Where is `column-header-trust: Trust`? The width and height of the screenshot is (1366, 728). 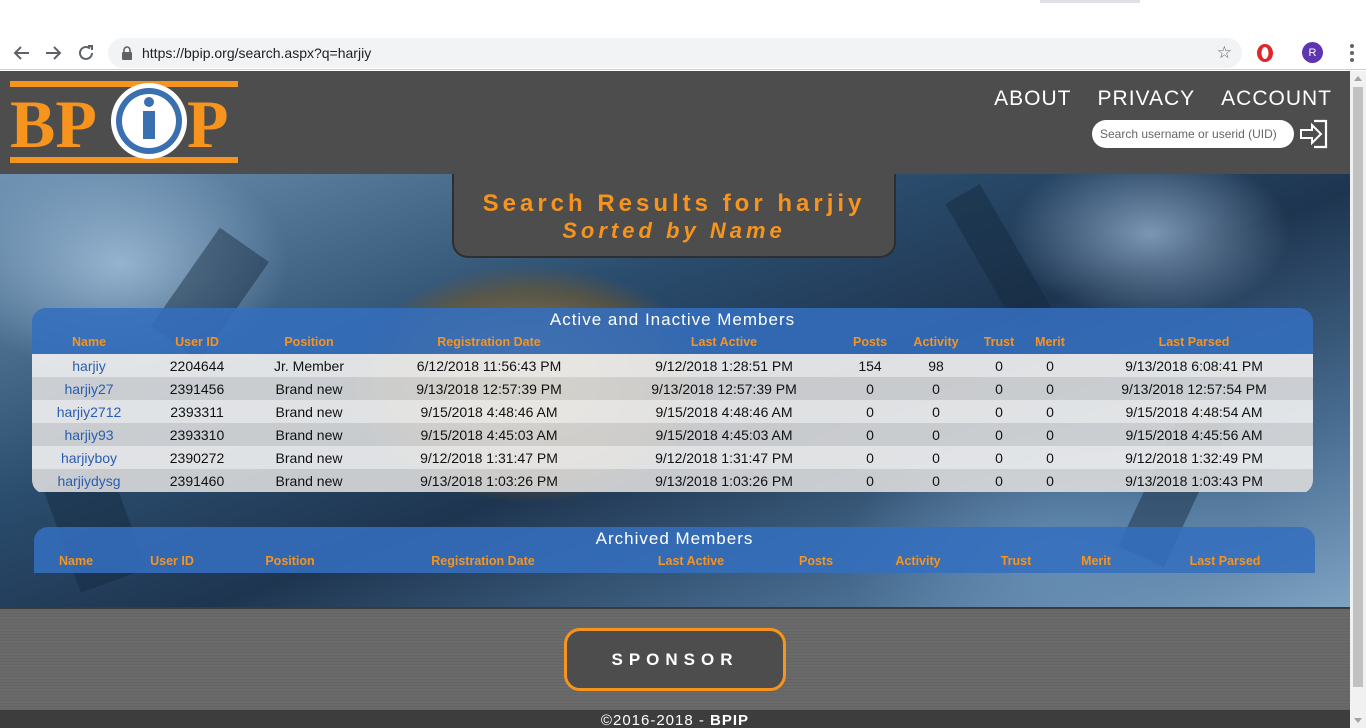
column-header-trust: Trust is located at coordinates (999, 342).